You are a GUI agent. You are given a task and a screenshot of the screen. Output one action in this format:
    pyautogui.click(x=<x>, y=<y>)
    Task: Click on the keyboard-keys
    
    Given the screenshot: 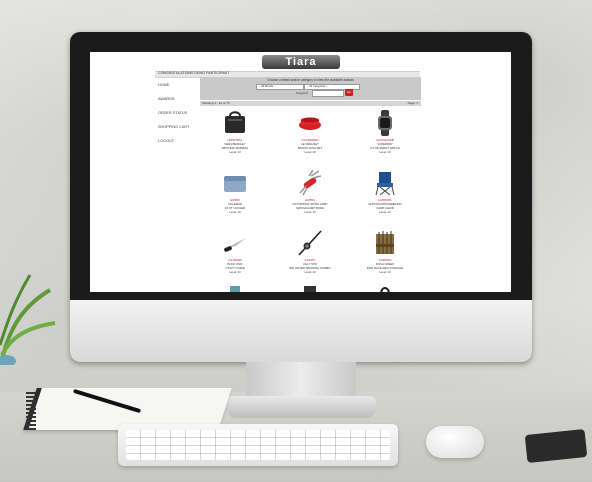 What is the action you would take?
    pyautogui.click(x=258, y=445)
    